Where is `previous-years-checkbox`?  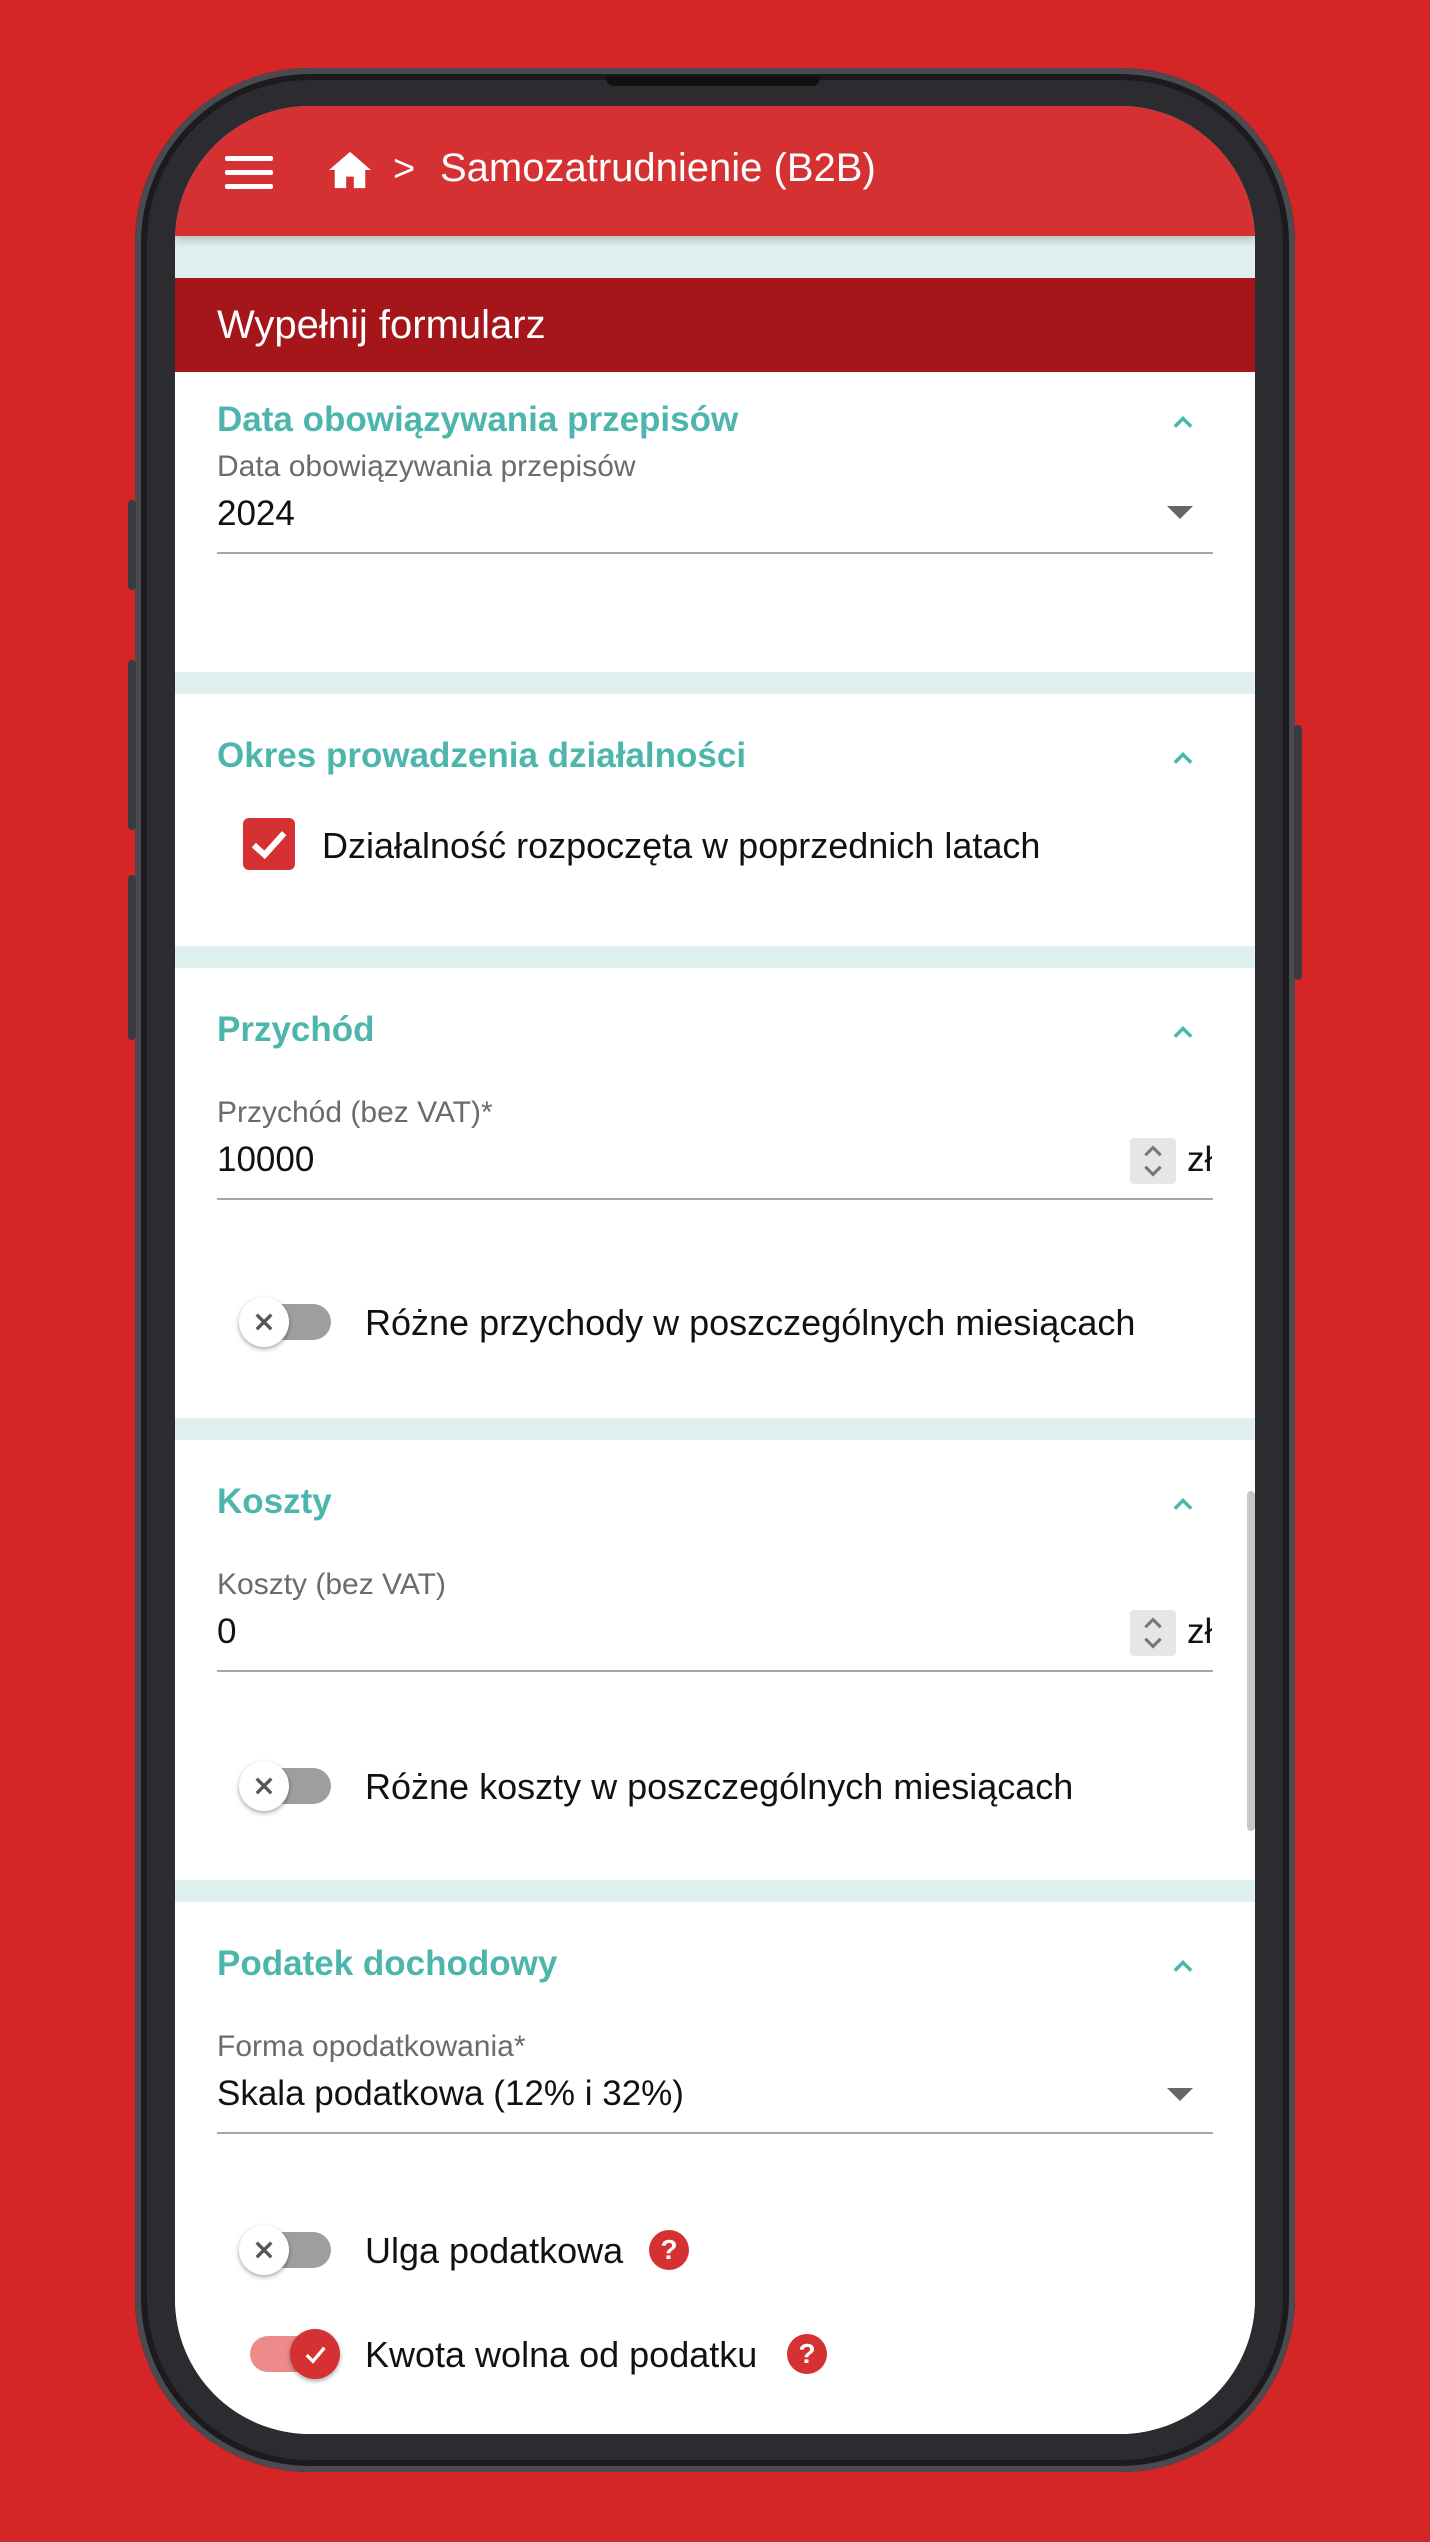
previous-years-checkbox is located at coordinates (269, 844).